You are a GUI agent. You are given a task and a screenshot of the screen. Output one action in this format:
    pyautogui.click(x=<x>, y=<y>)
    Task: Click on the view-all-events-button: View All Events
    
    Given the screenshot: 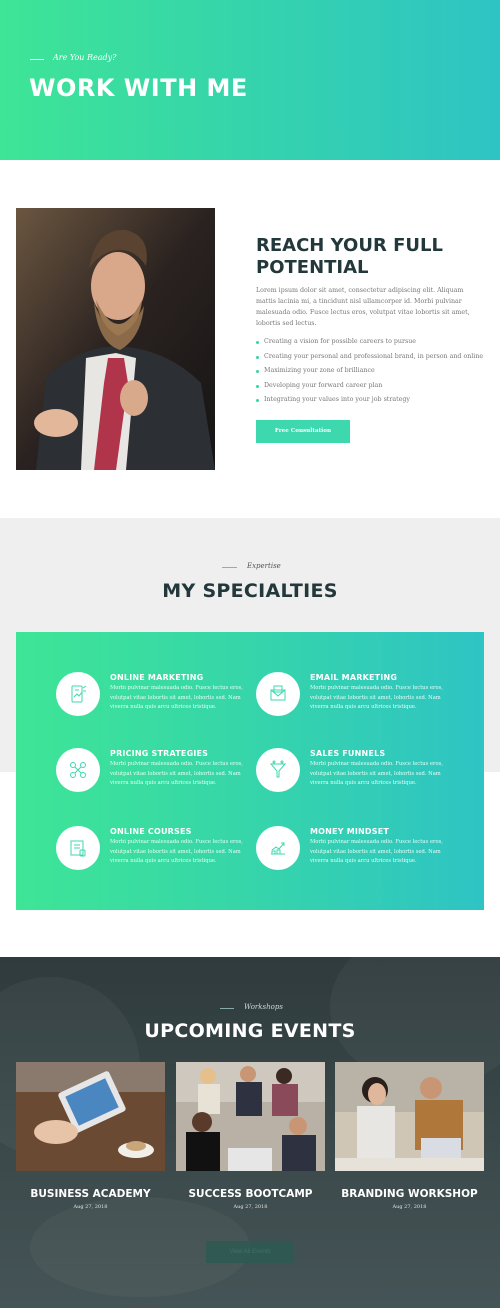 What is the action you would take?
    pyautogui.click(x=250, y=1252)
    